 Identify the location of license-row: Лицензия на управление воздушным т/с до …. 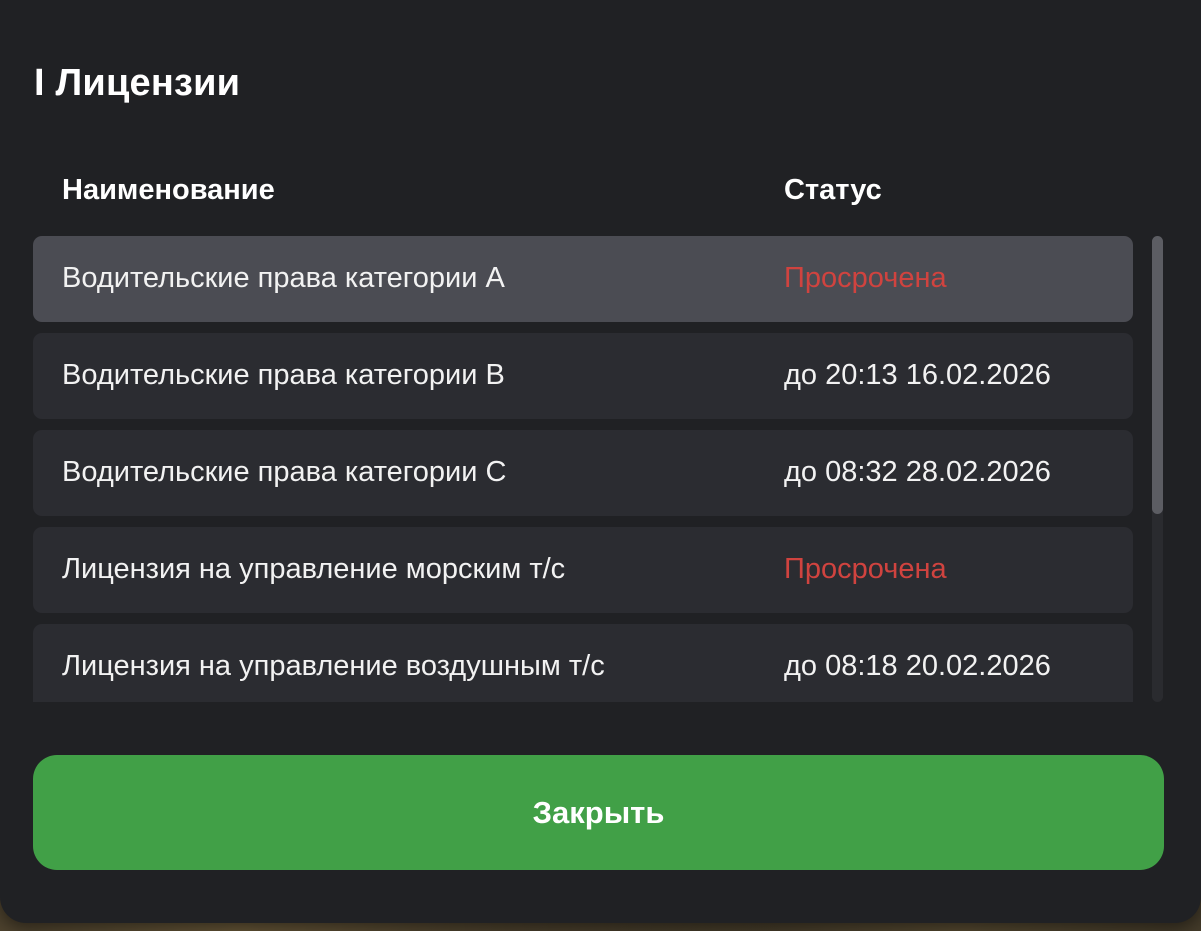
(583, 663).